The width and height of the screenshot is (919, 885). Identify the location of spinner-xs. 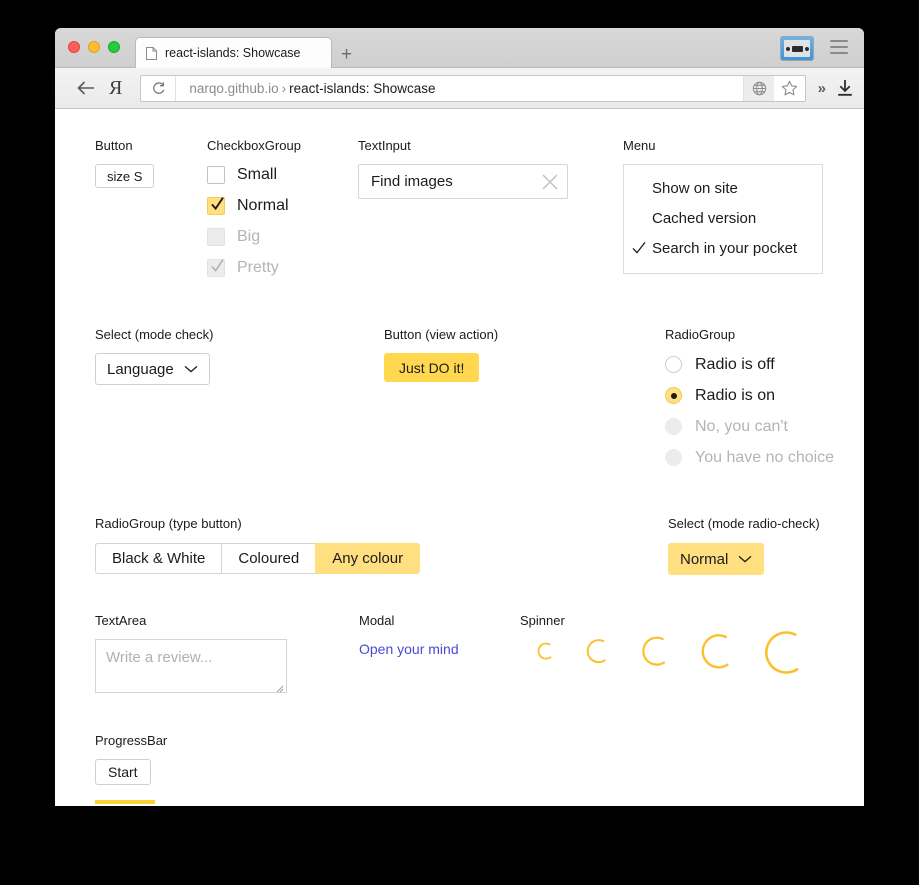
(546, 651).